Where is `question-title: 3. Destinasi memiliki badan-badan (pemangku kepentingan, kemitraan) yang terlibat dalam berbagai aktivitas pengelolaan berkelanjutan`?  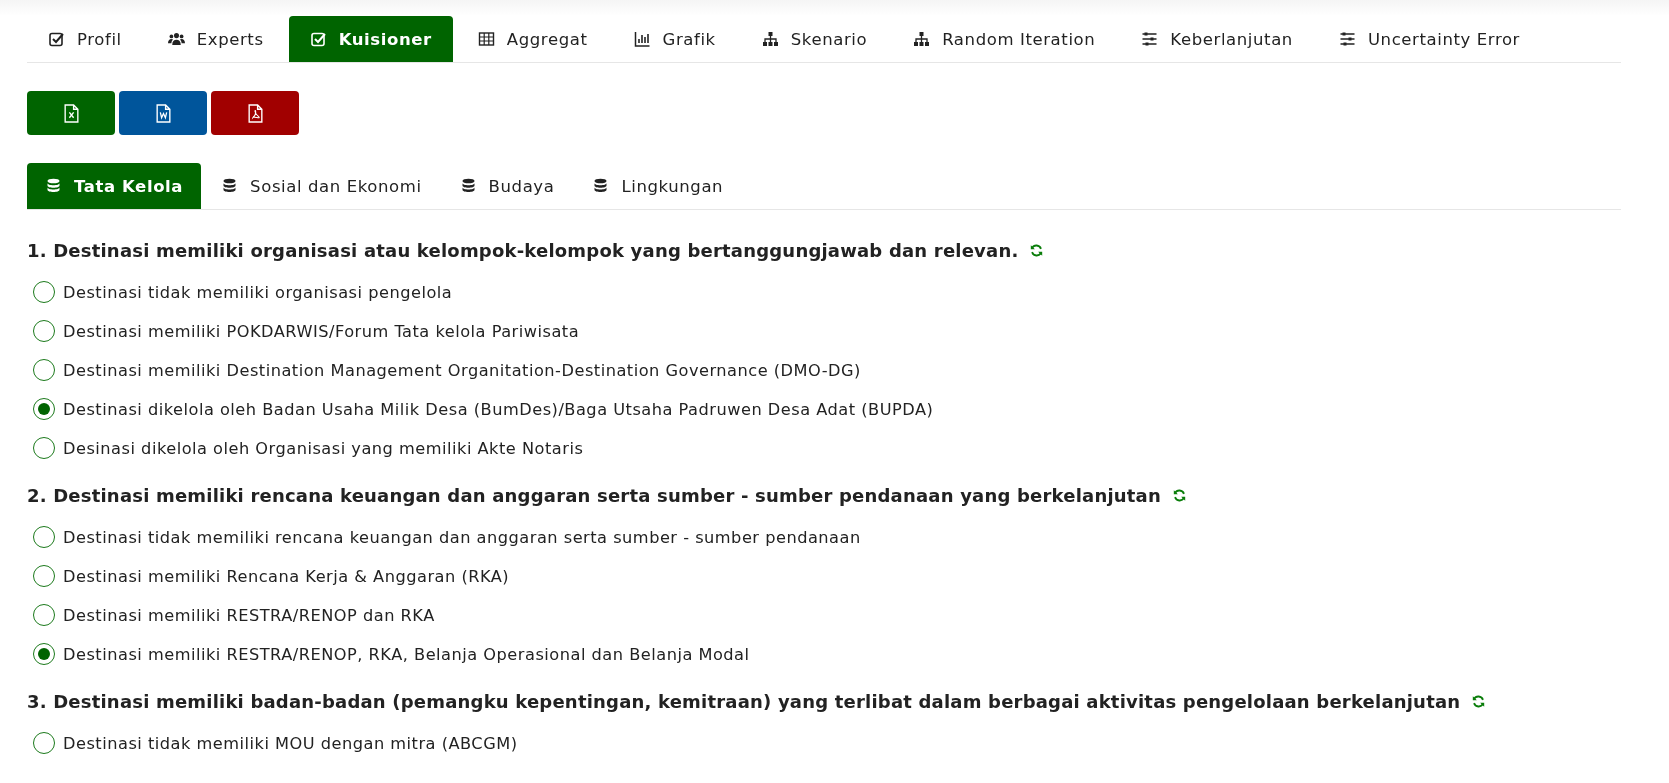 question-title: 3. Destinasi memiliki badan-badan (pemangku kepentingan, kemitraan) yang terlibat dalam berbagai aktivitas pengelolaan berkelanjutan is located at coordinates (744, 701).